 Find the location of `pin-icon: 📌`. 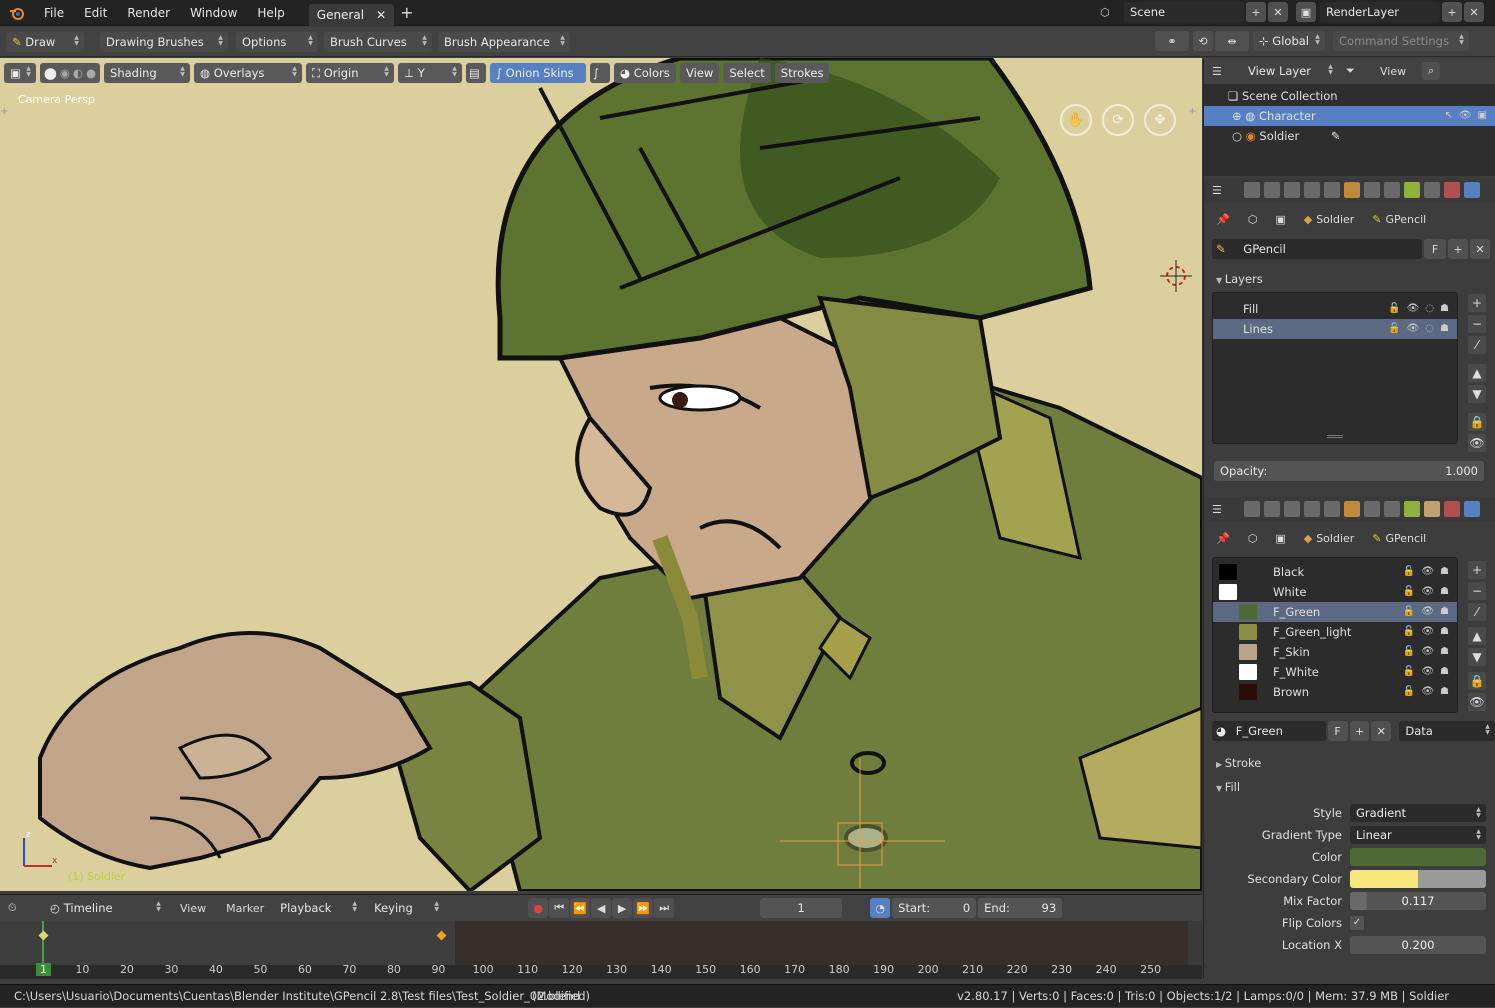

pin-icon: 📌 is located at coordinates (1223, 538).